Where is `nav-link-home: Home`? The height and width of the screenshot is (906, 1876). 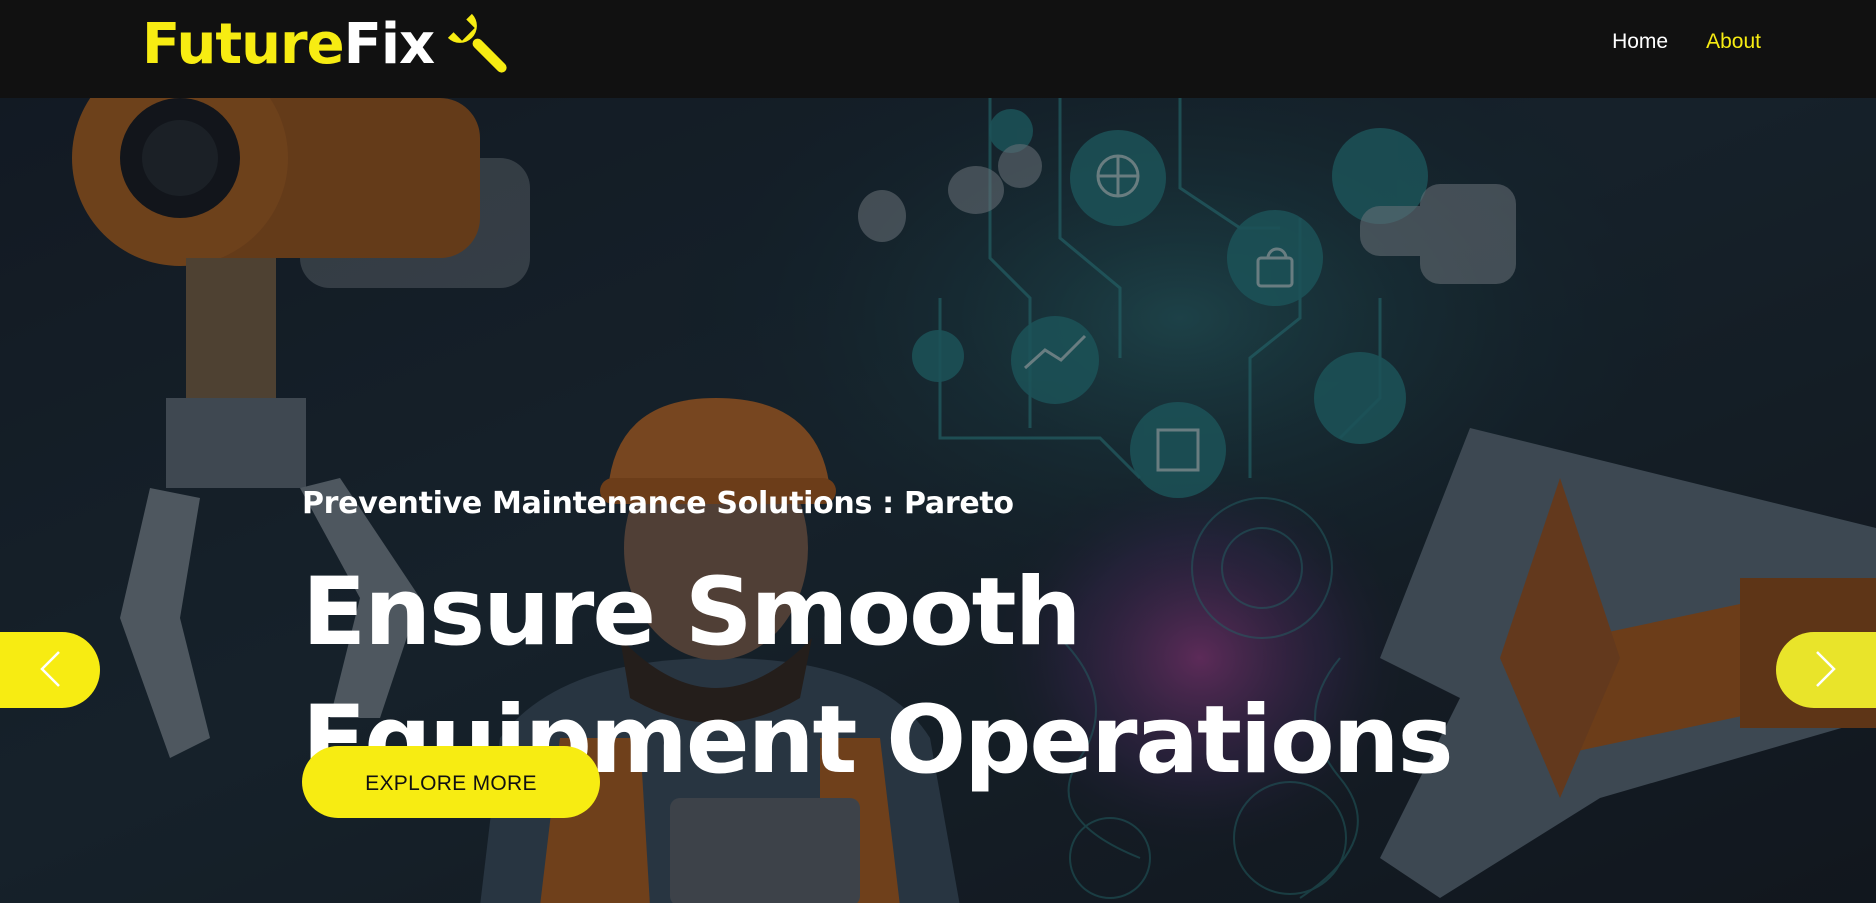
nav-link-home: Home is located at coordinates (1640, 42).